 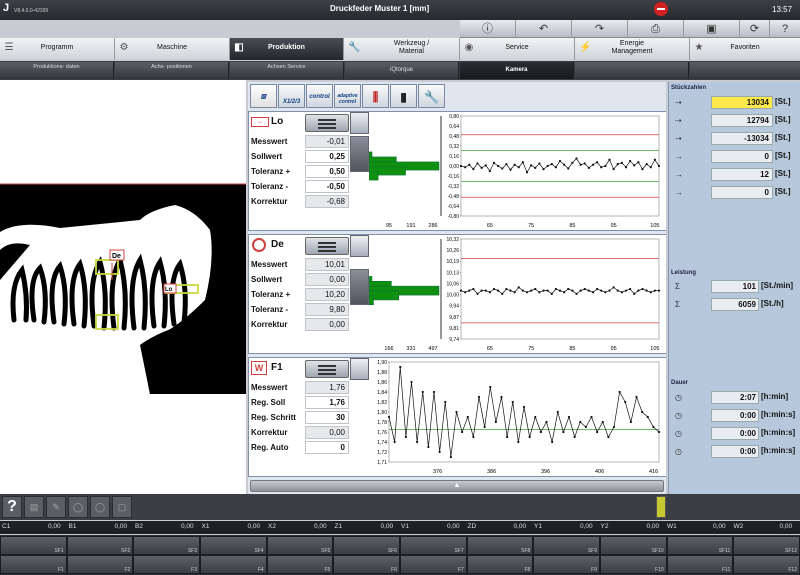 What do you see at coordinates (500, 564) in the screenshot?
I see `fkey-f8: F8` at bounding box center [500, 564].